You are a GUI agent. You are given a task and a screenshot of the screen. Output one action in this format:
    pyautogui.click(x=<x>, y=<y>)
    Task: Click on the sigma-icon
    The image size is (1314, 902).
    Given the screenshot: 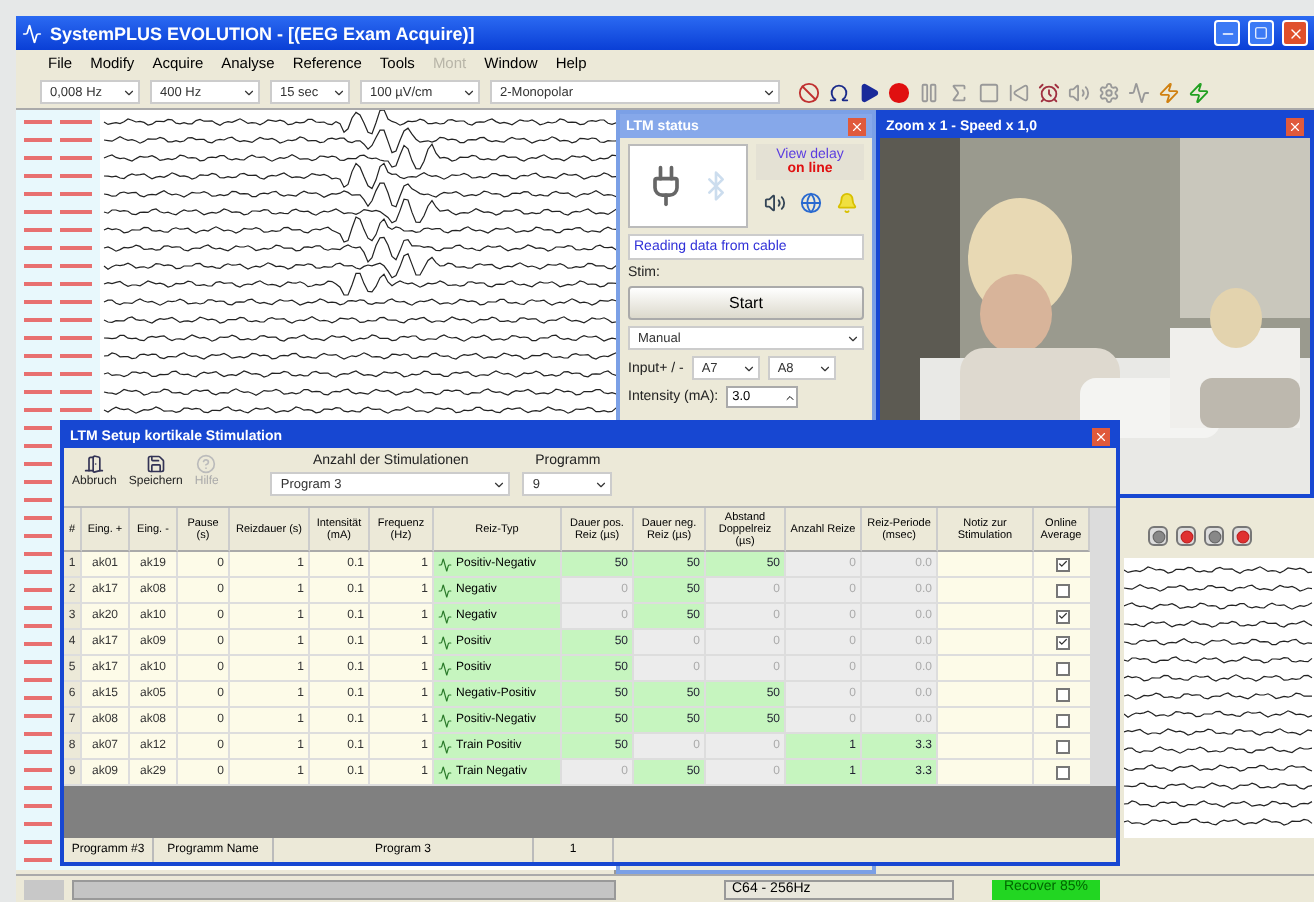 What is the action you would take?
    pyautogui.click(x=959, y=92)
    